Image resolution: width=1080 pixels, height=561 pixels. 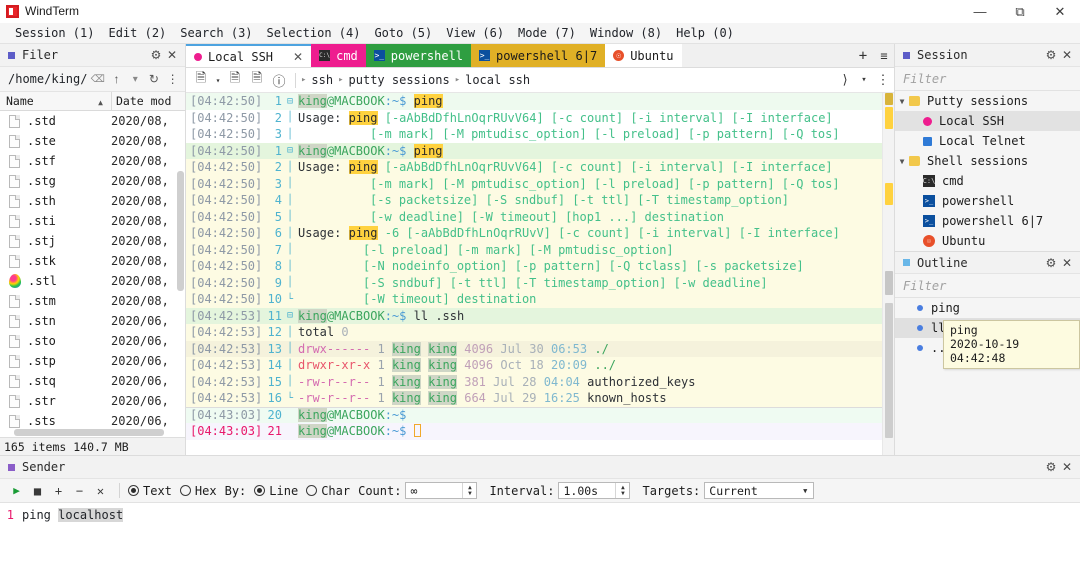 What do you see at coordinates (216, 33) in the screenshot?
I see `menu-search: Search (3)` at bounding box center [216, 33].